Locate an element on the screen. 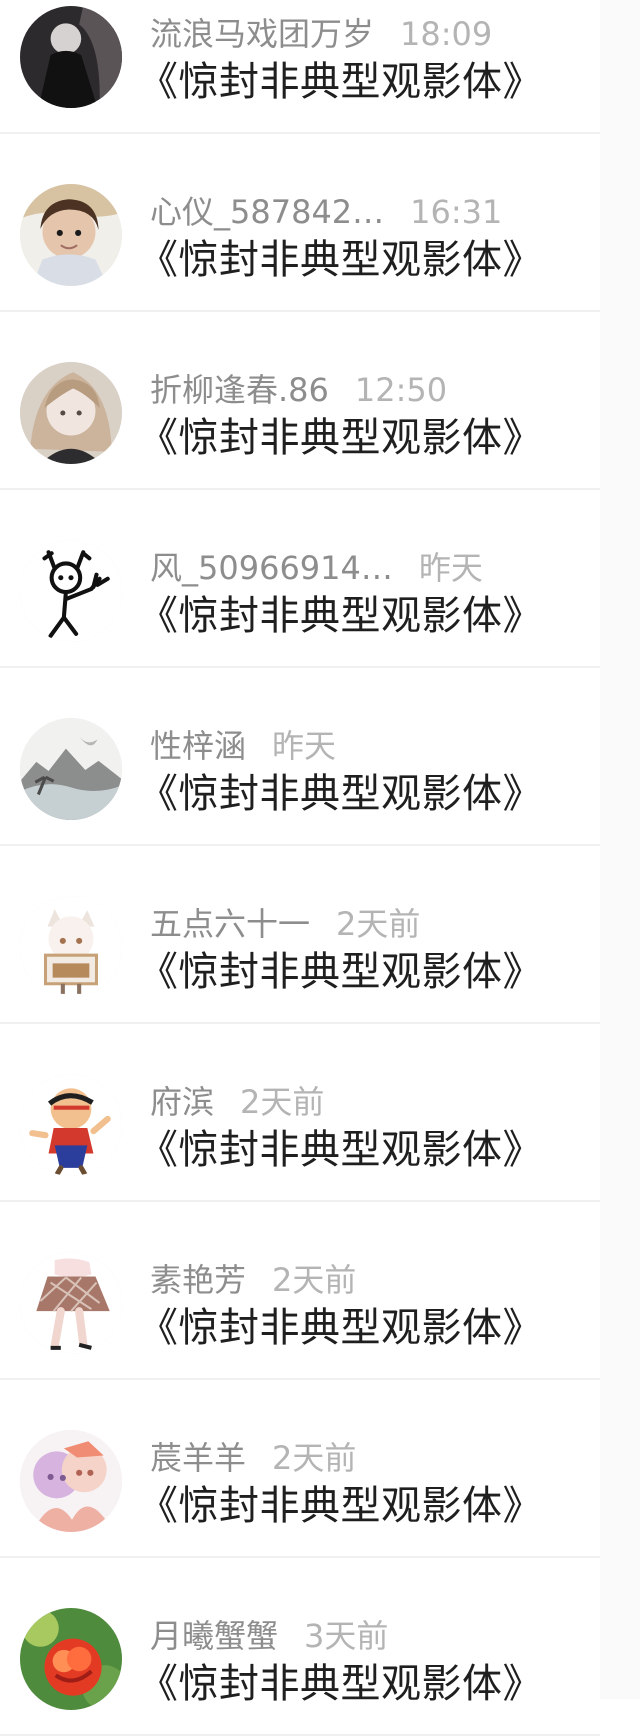 The width and height of the screenshot is (640, 1736). list-item: 五点六十一 2天前 惊封非典型观影体 is located at coordinates (300, 935).